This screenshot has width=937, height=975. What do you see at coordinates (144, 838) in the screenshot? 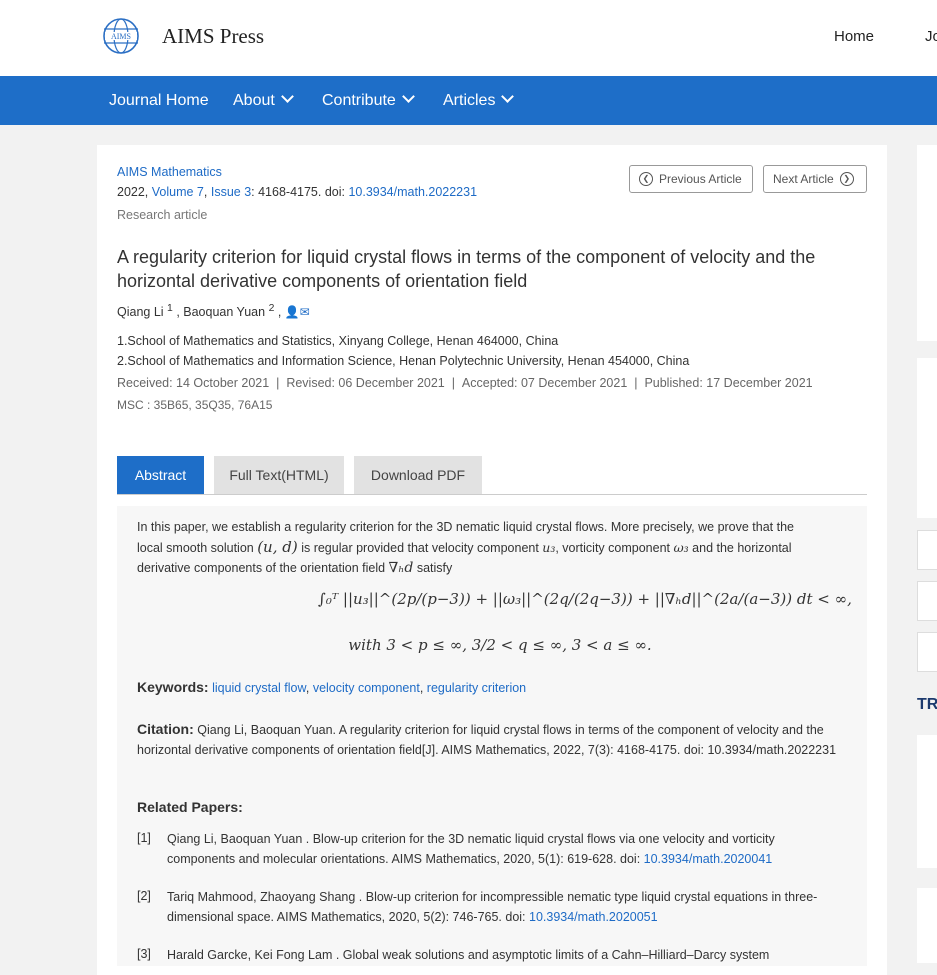
I see `related-number: [1]` at bounding box center [144, 838].